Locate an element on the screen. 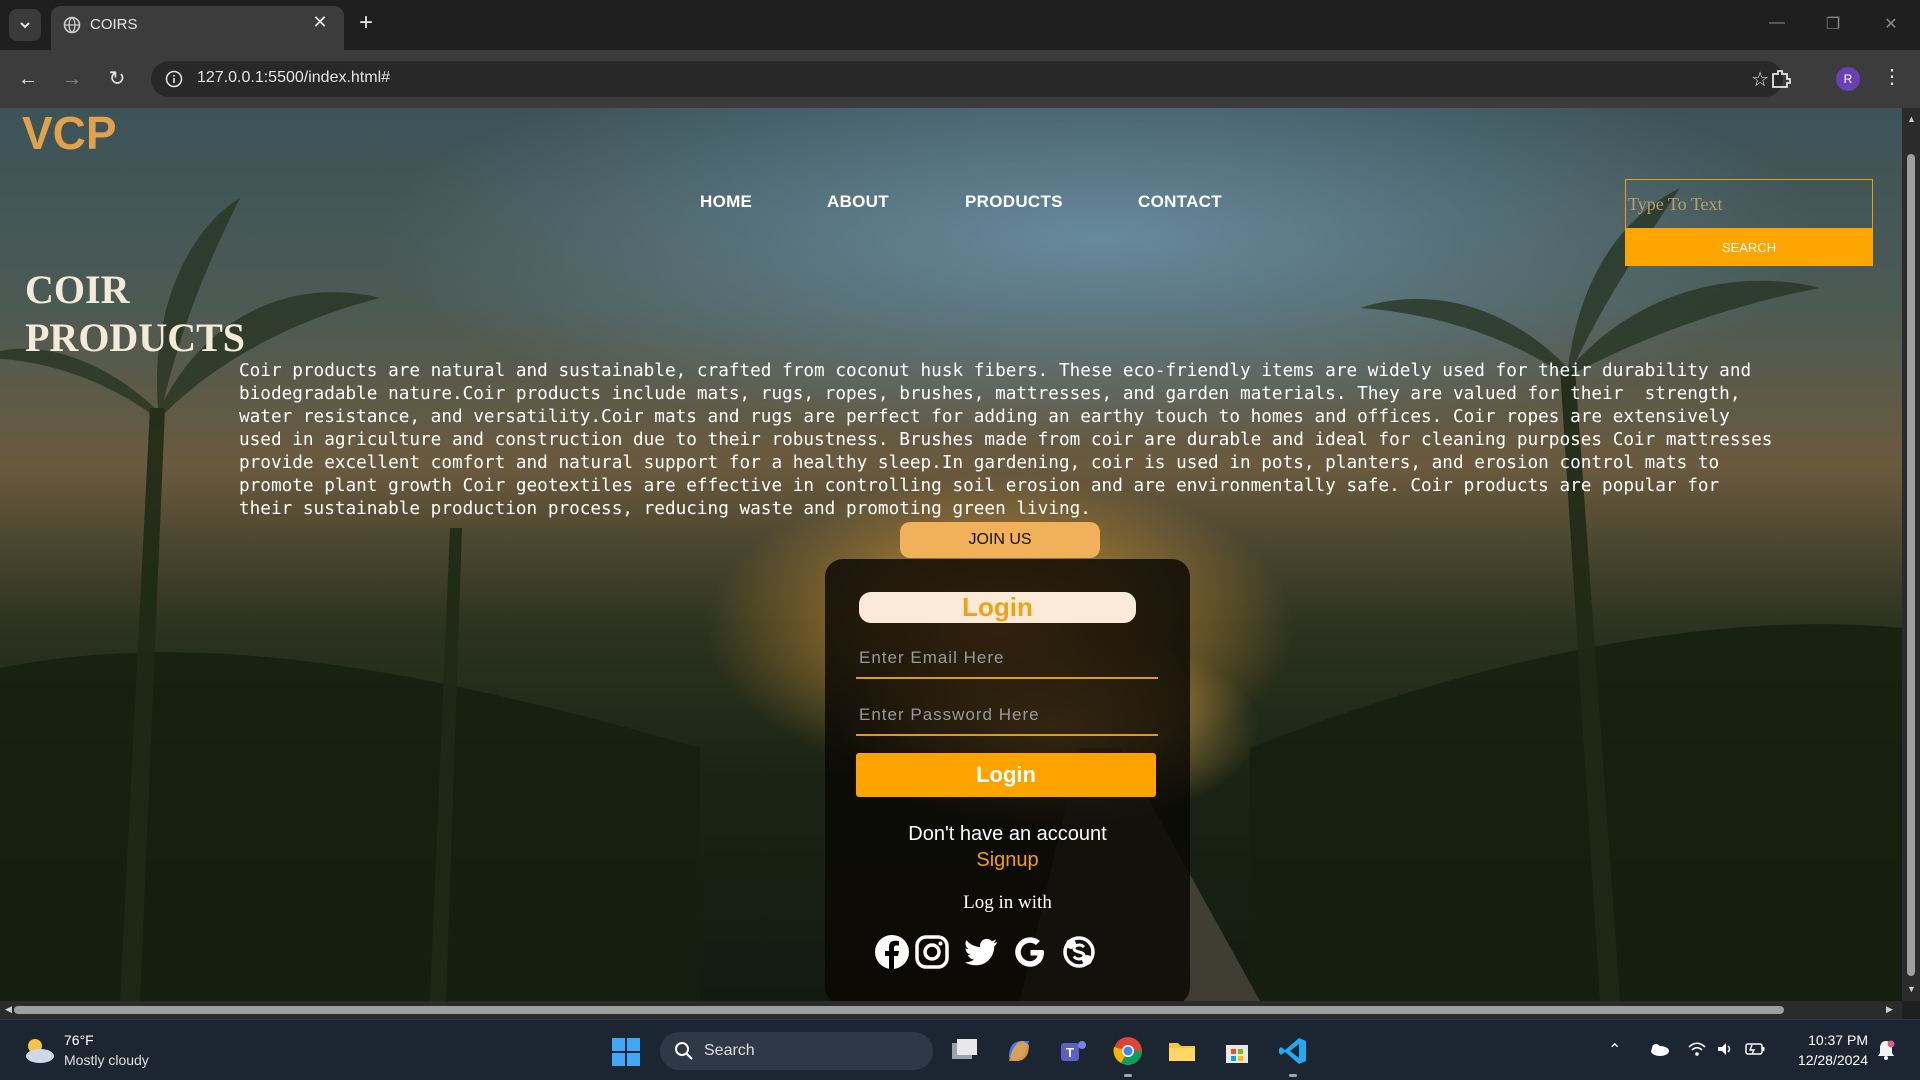 The width and height of the screenshot is (1920, 1080). vscode-icon is located at coordinates (1293, 1051).